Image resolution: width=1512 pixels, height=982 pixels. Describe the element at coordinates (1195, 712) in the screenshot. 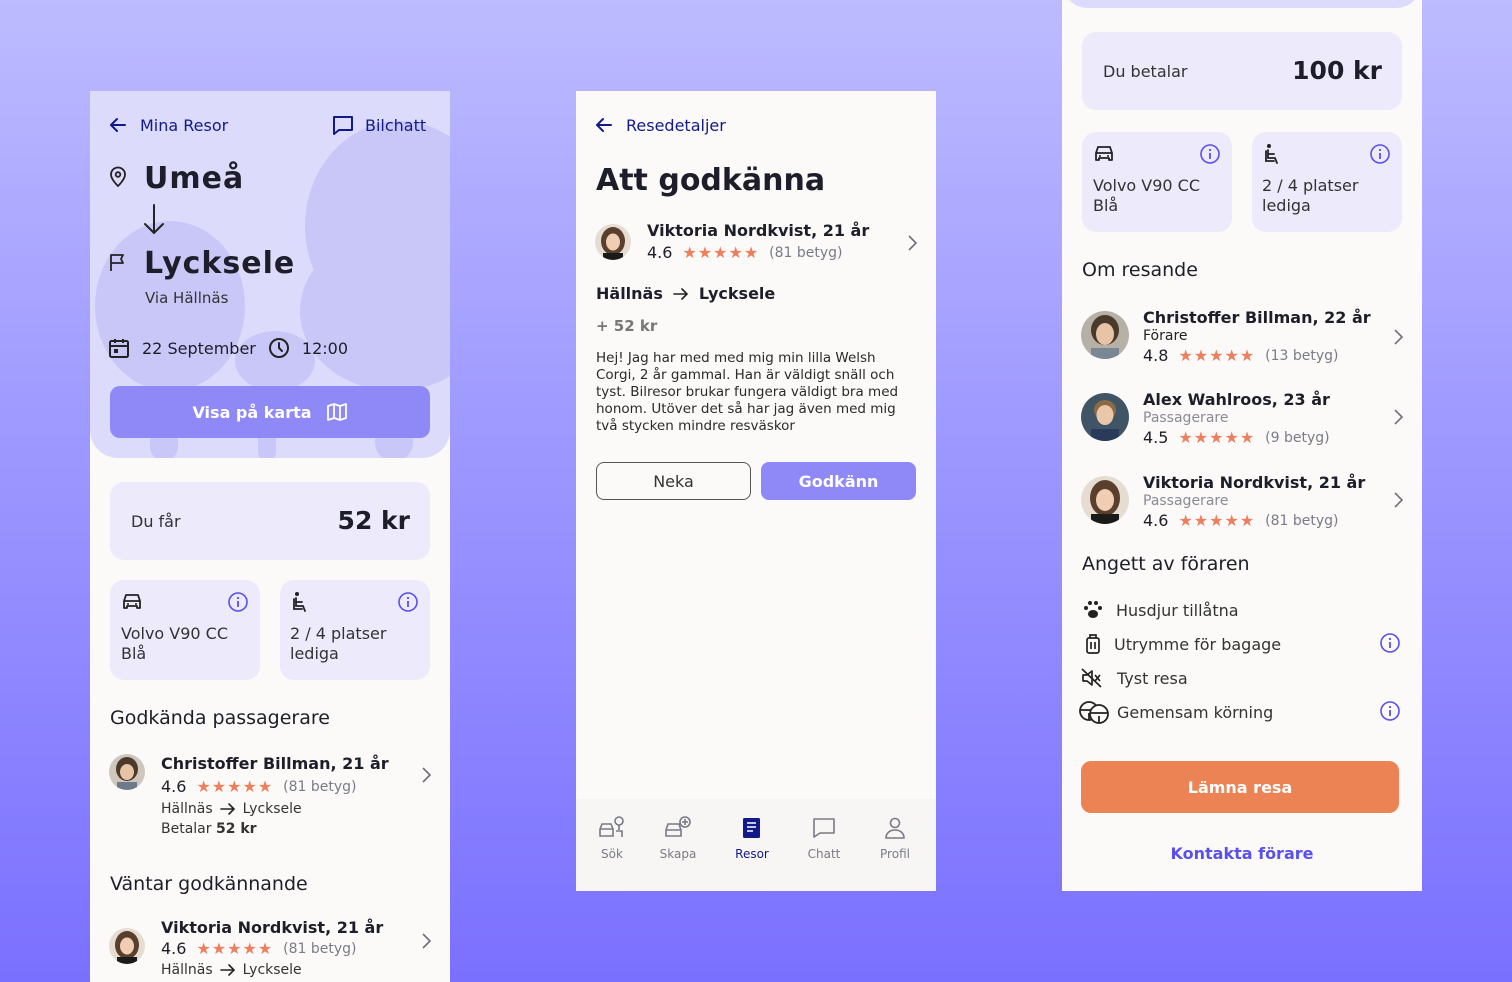

I see `feature-label: Gemensam körning` at that location.